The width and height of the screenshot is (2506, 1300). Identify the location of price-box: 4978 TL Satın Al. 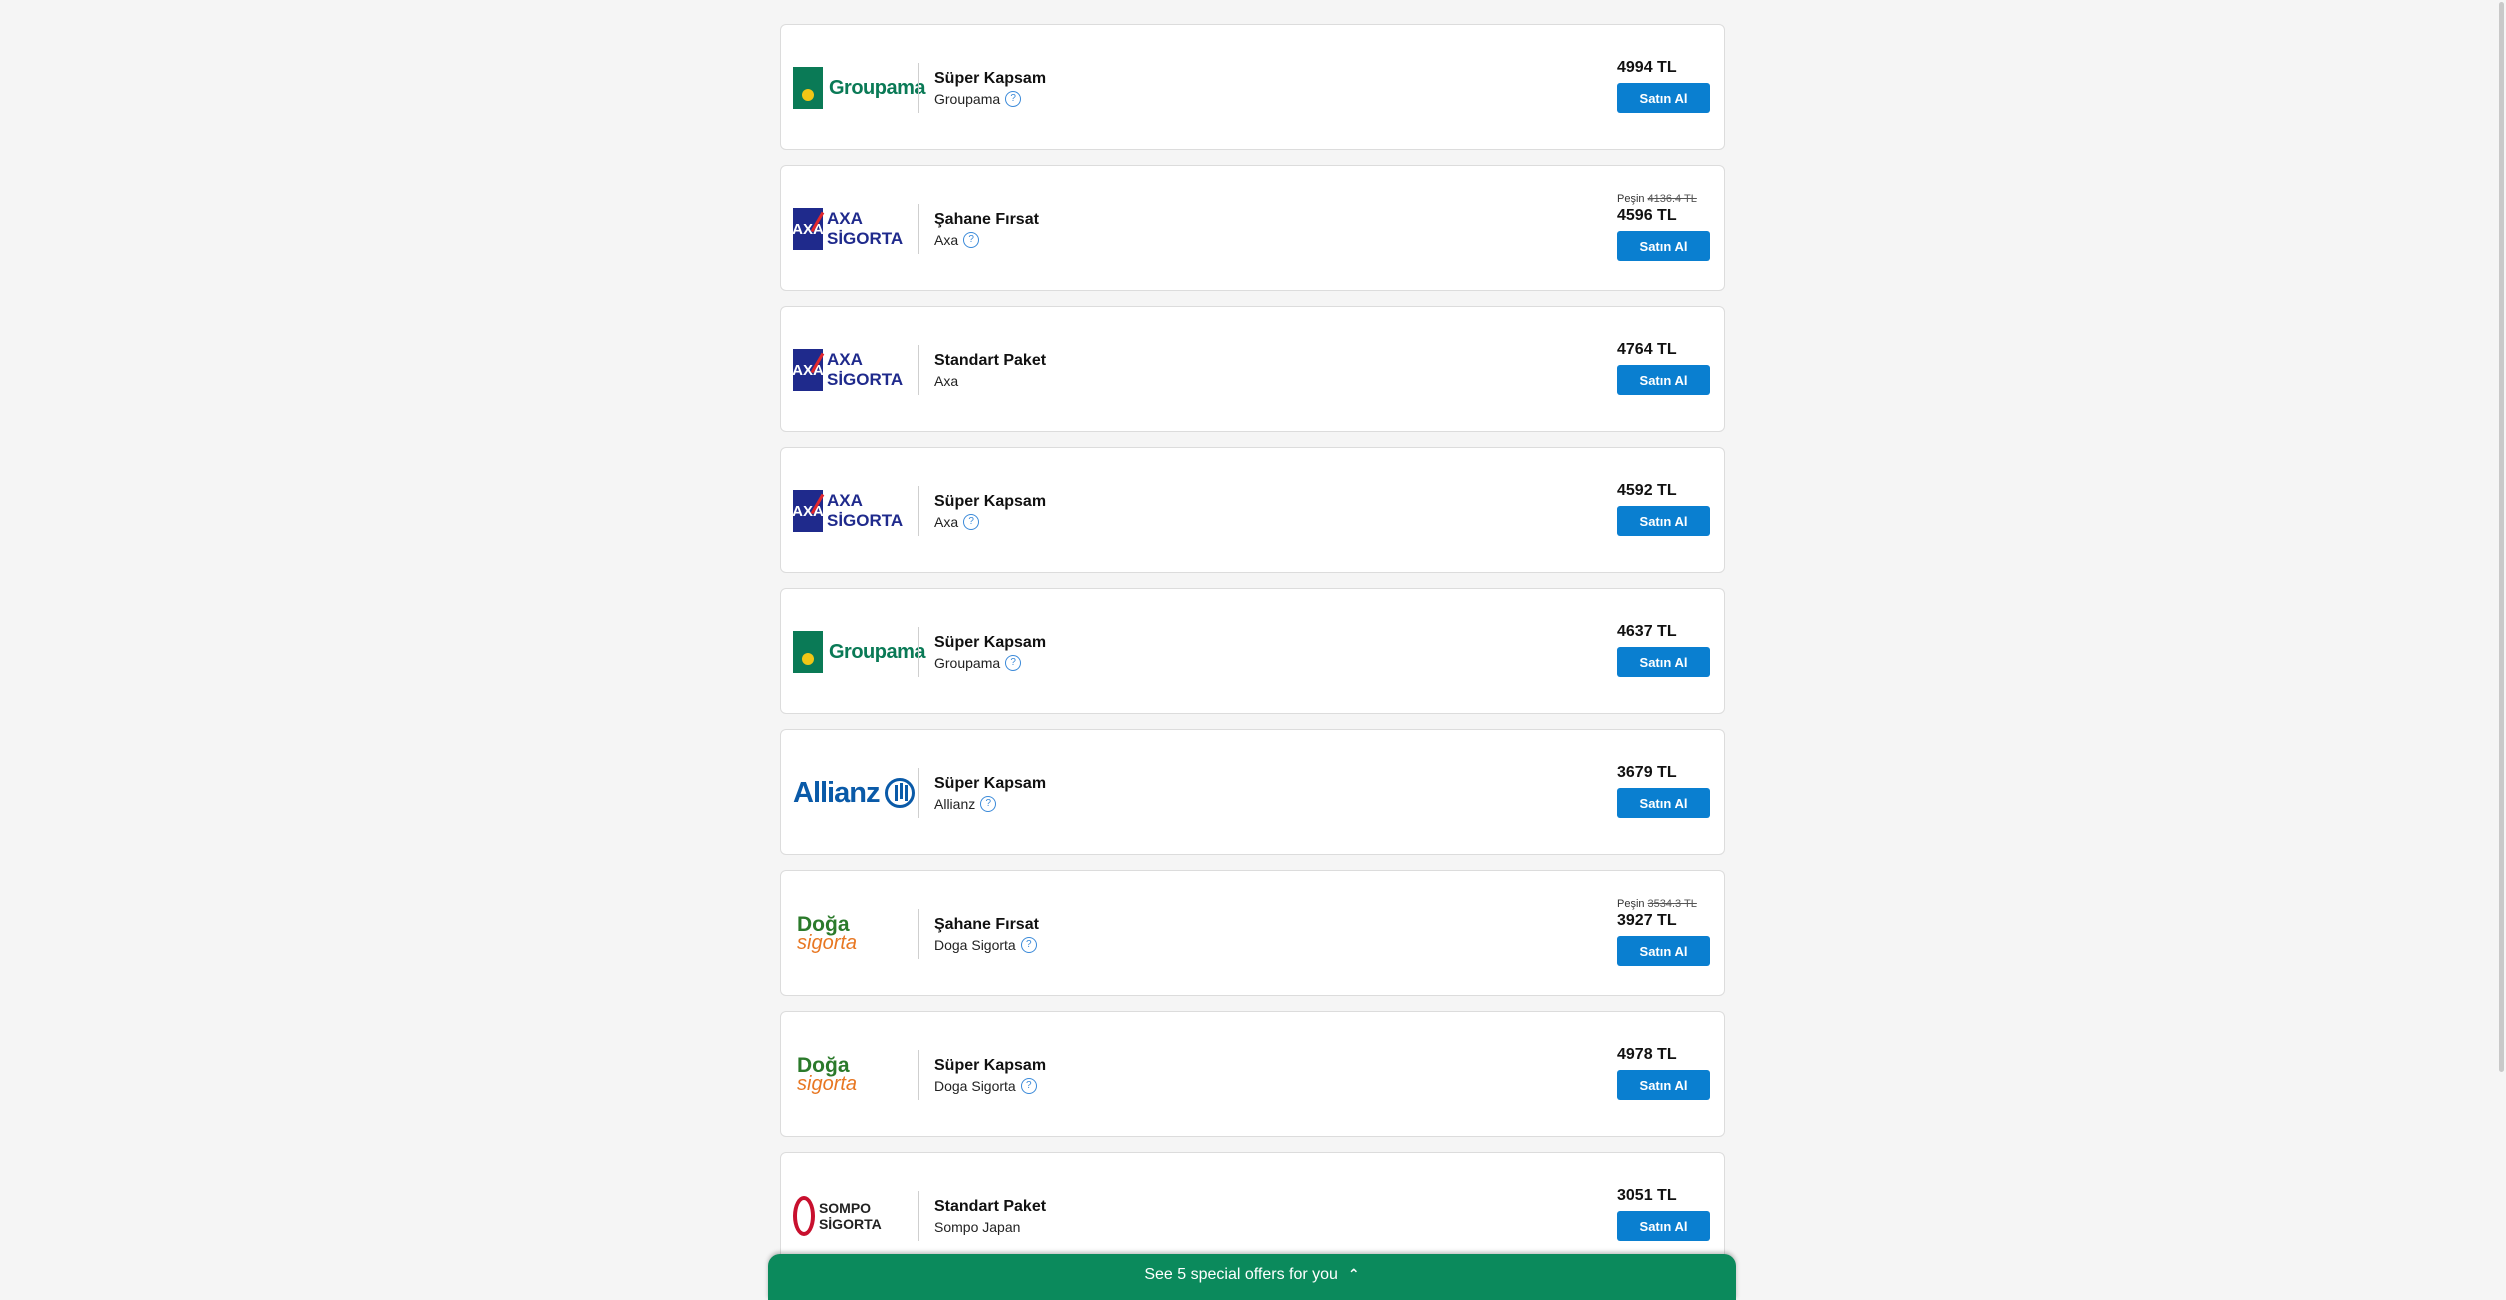
(1664, 1072).